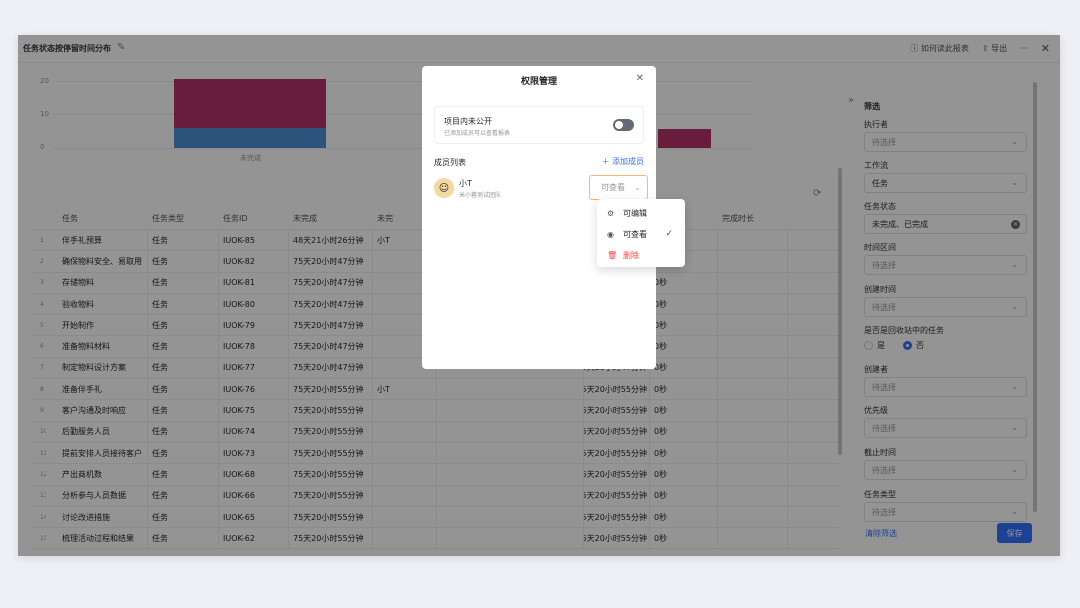  What do you see at coordinates (450, 162) in the screenshot?
I see `members-title: 成员列表` at bounding box center [450, 162].